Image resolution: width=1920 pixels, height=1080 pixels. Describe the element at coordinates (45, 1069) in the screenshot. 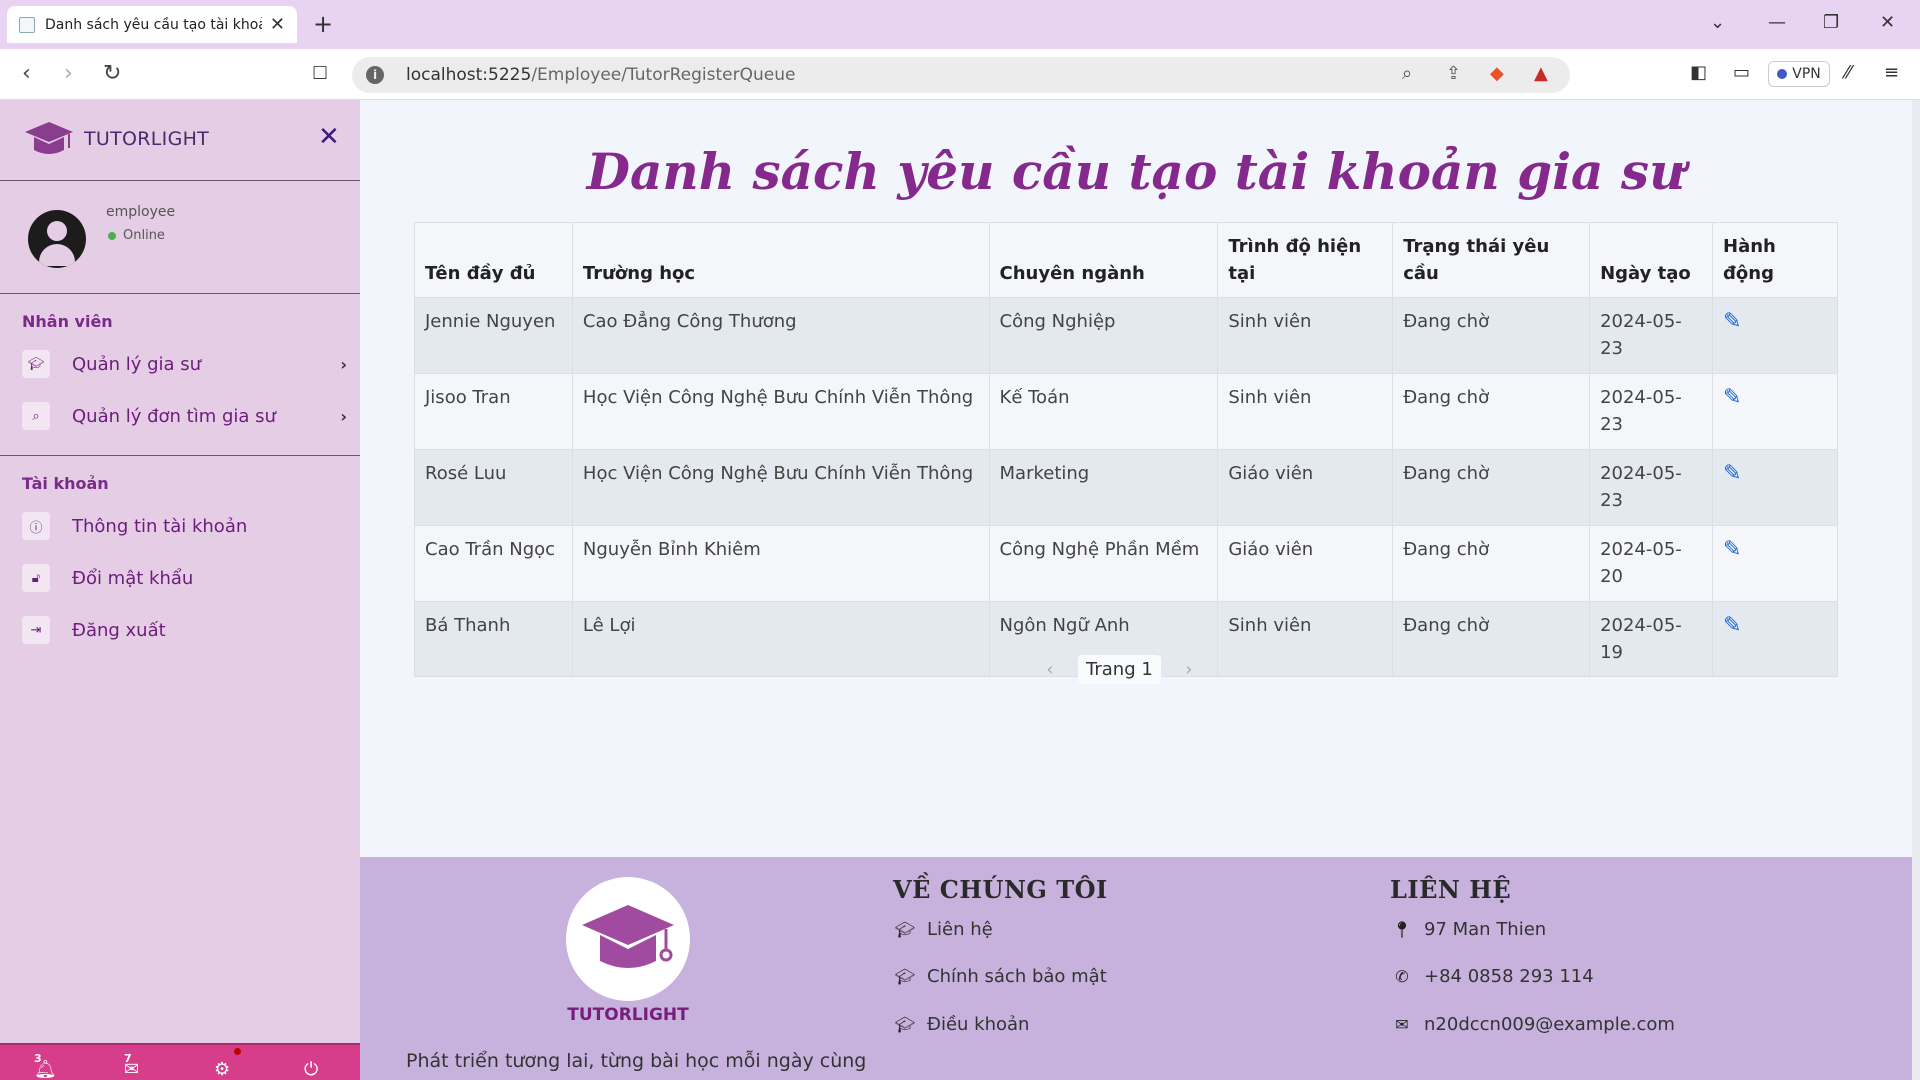

I see `bell-icon: 🔔︎` at that location.